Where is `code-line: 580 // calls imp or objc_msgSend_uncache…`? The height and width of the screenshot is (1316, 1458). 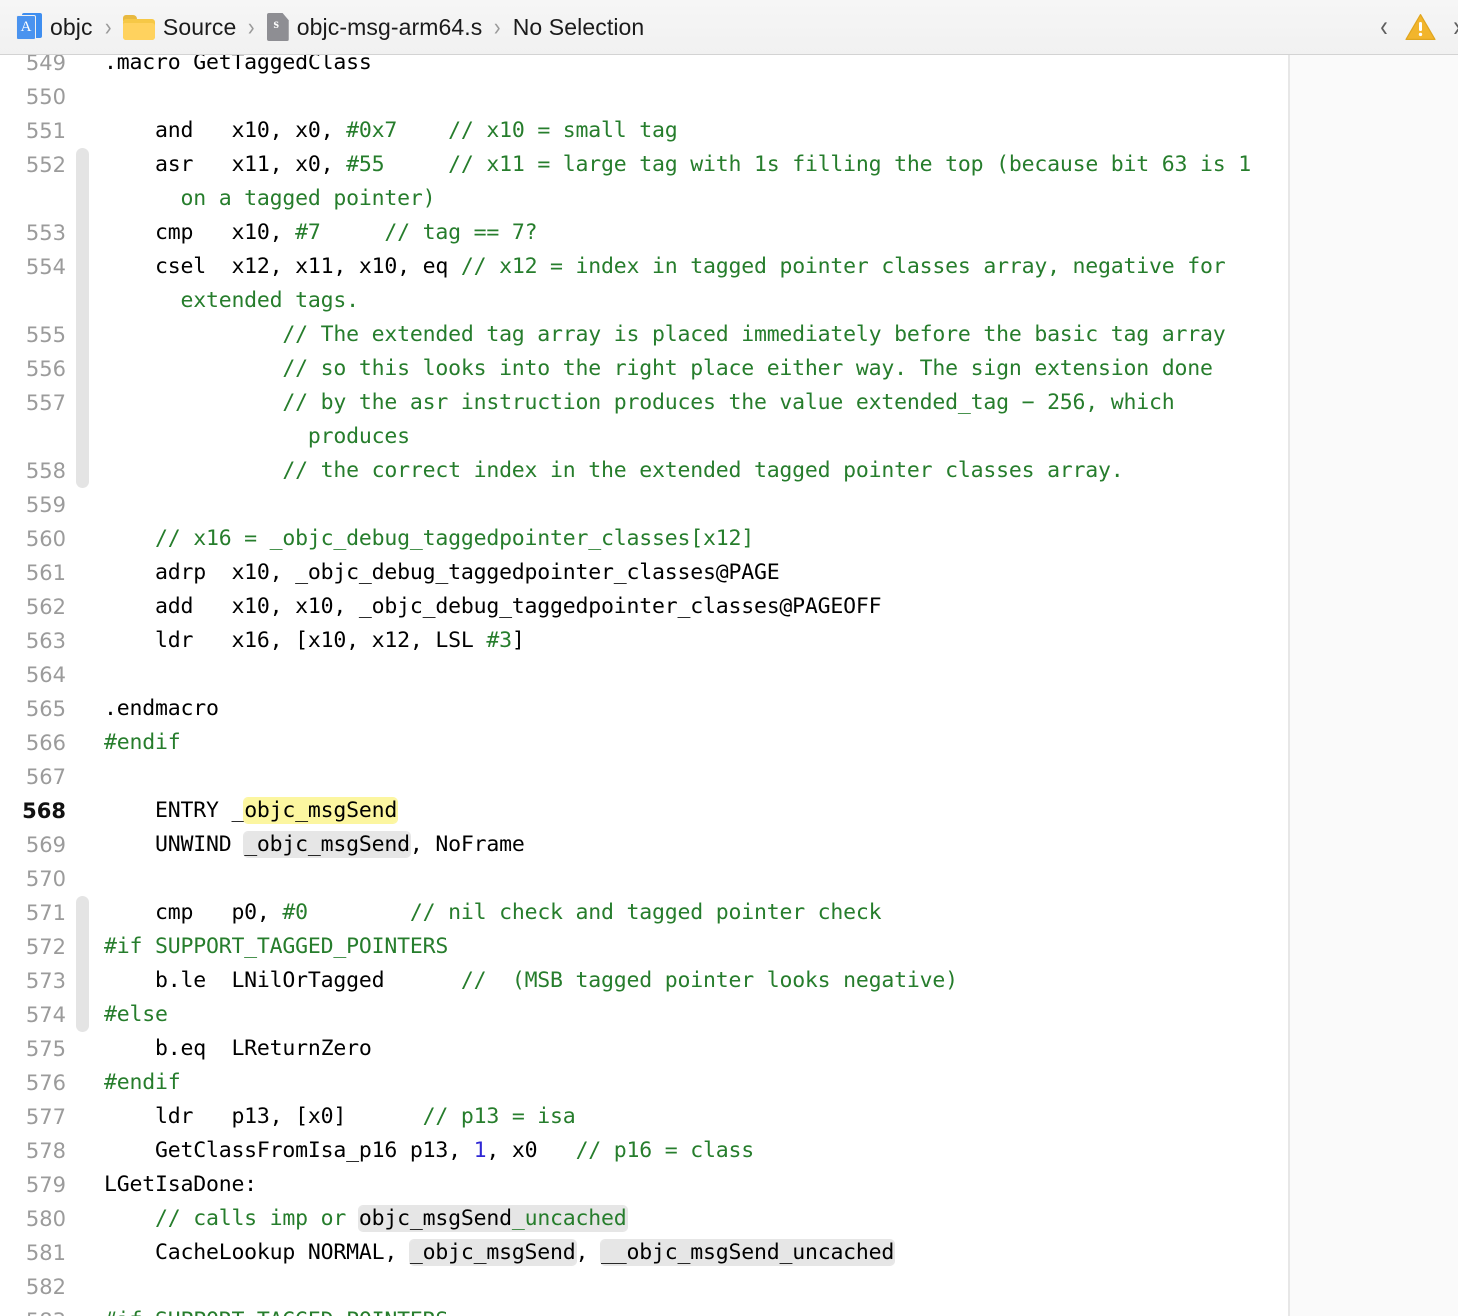 code-line: 580 // calls imp or objc_msgSend_uncache… is located at coordinates (729, 1219).